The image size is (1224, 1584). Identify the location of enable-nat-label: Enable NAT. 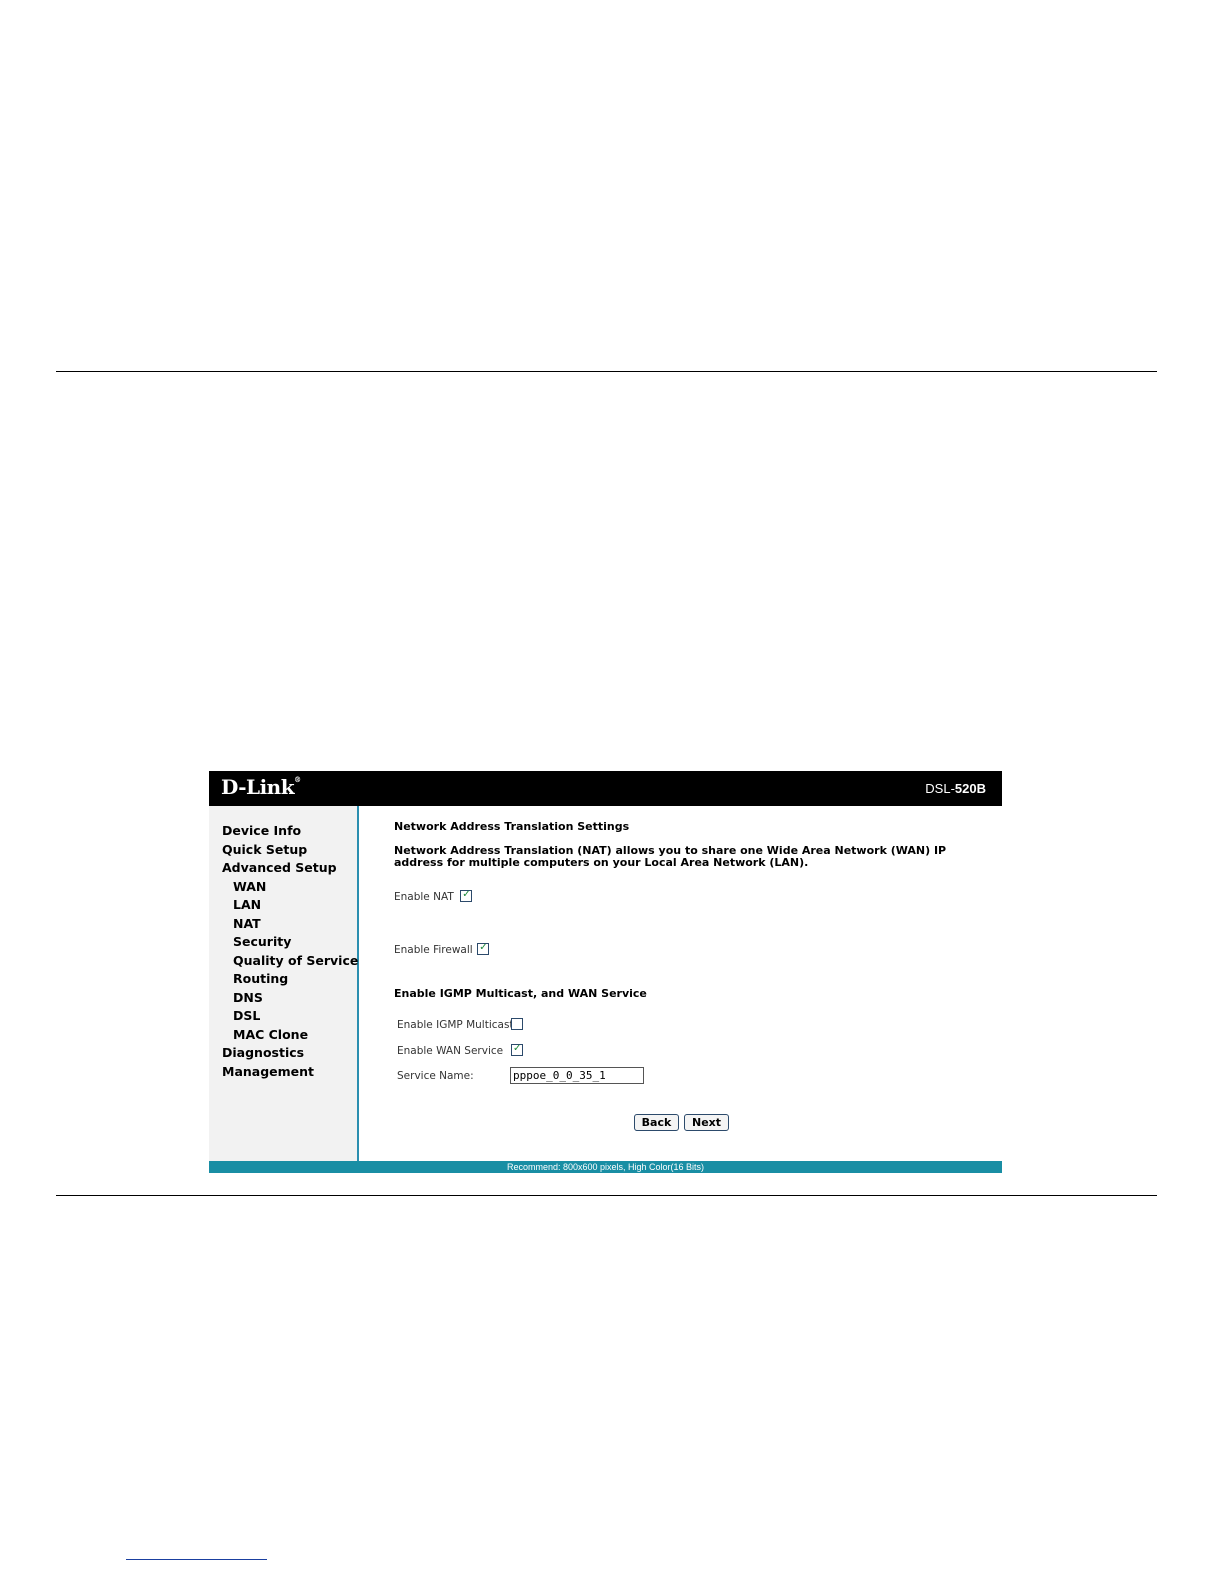
(424, 897).